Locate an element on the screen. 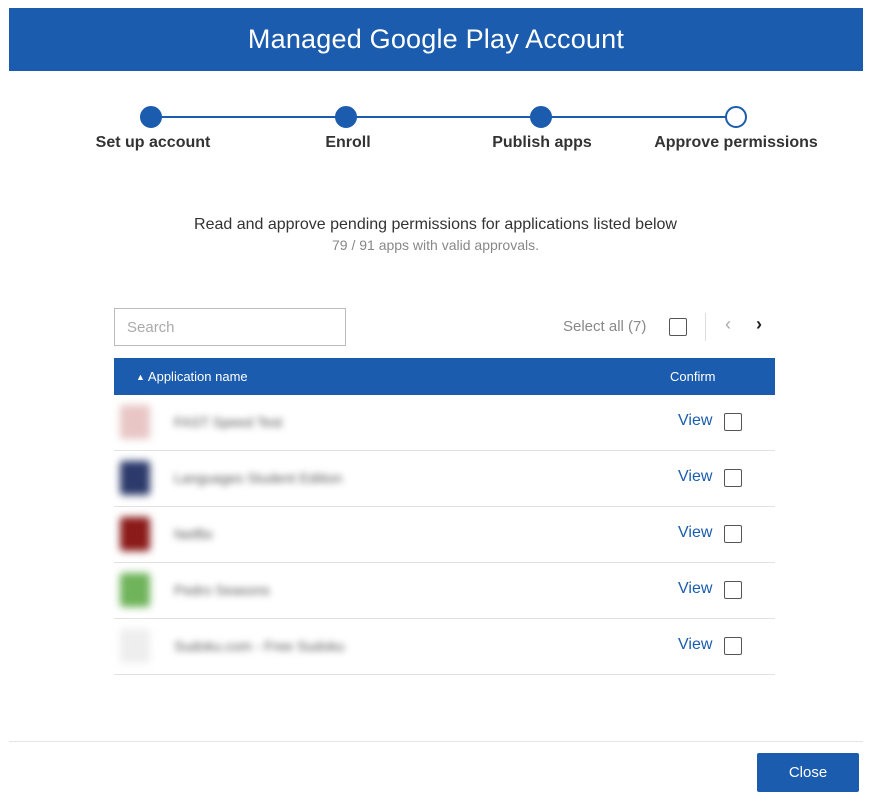  step-dot-enroll is located at coordinates (346, 117).